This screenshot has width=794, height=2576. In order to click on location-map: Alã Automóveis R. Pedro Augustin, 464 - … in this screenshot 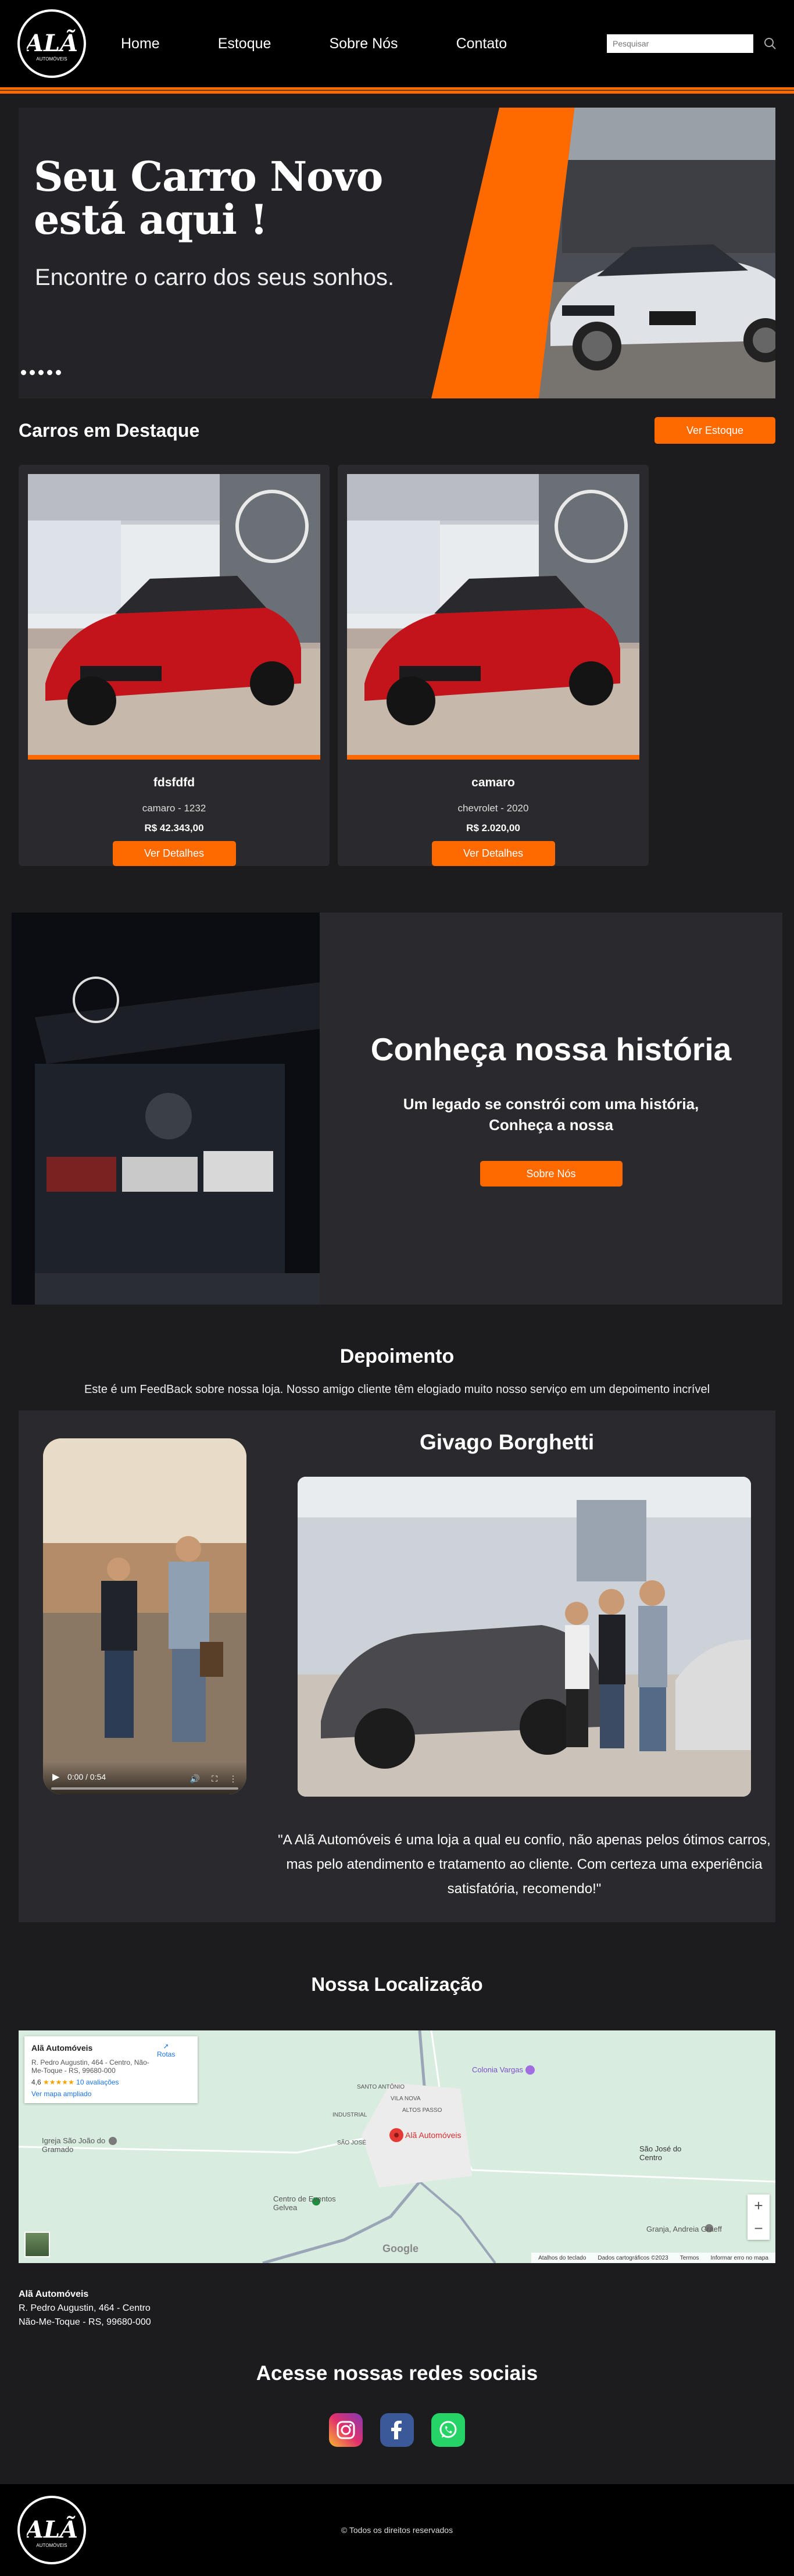, I will do `click(397, 2146)`.